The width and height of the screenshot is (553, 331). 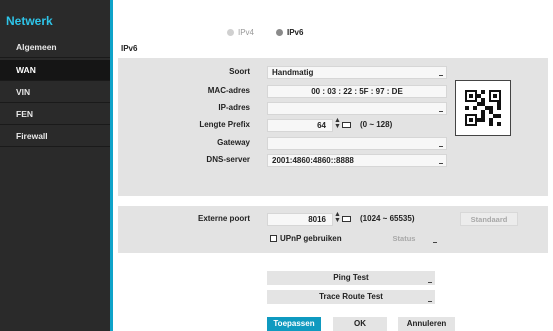 What do you see at coordinates (300, 125) in the screenshot?
I see `prefix-field: 64` at bounding box center [300, 125].